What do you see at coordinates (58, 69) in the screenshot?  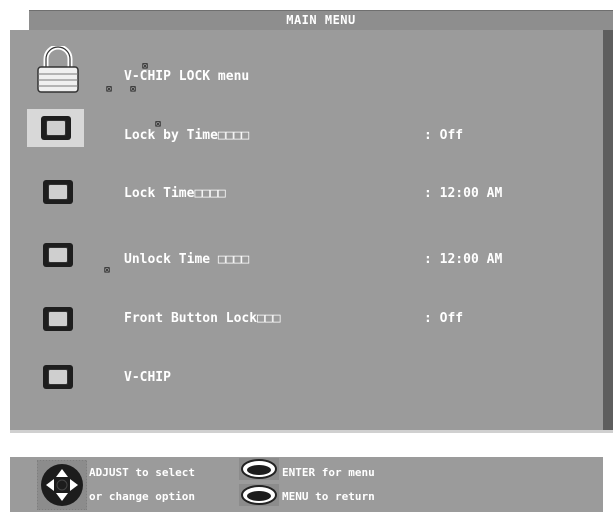 I see `padlock-icon` at bounding box center [58, 69].